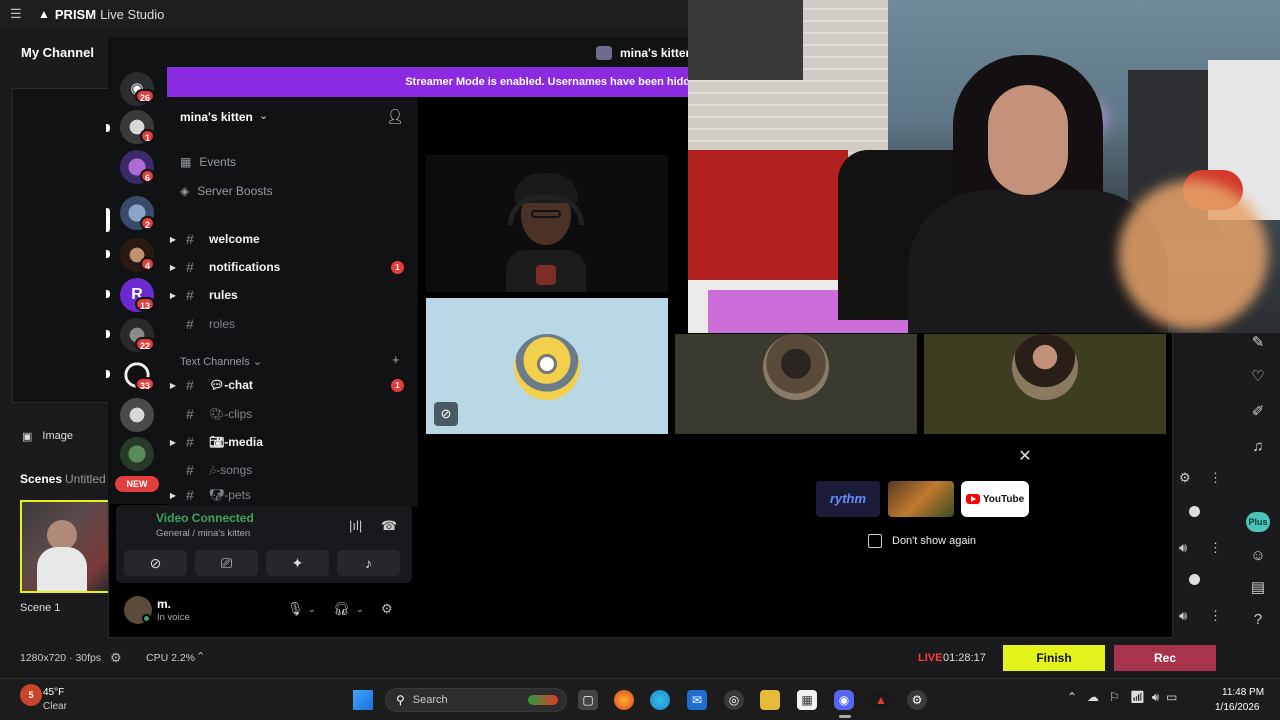 This screenshot has height=720, width=1280. What do you see at coordinates (226, 563) in the screenshot?
I see `screen-share-button: ⎚` at bounding box center [226, 563].